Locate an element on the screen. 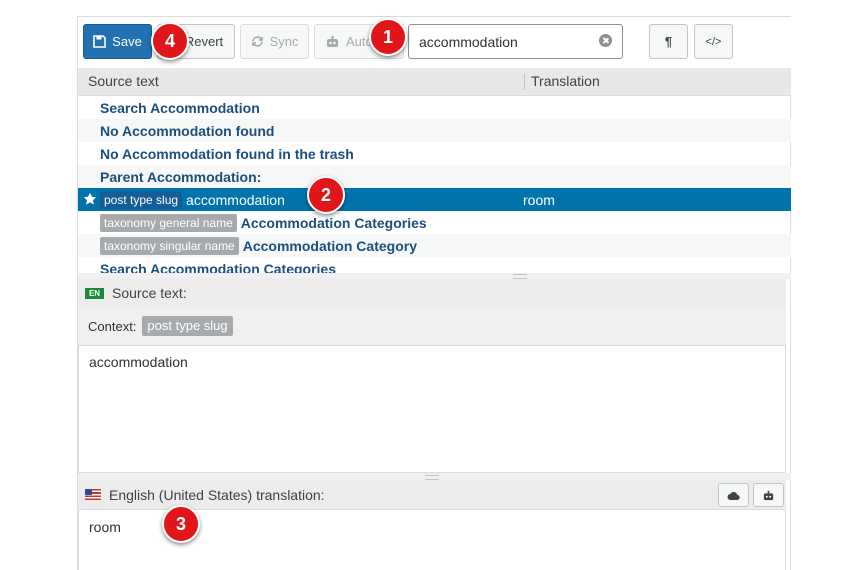 Image resolution: width=860 pixels, height=570 pixels. revert-label: Revert is located at coordinates (204, 41).